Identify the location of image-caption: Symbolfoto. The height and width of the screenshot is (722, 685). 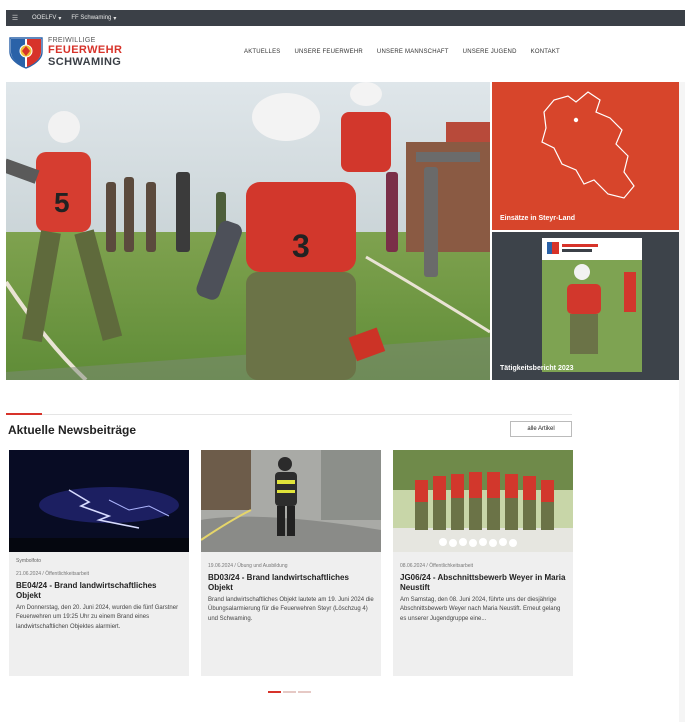
(29, 561).